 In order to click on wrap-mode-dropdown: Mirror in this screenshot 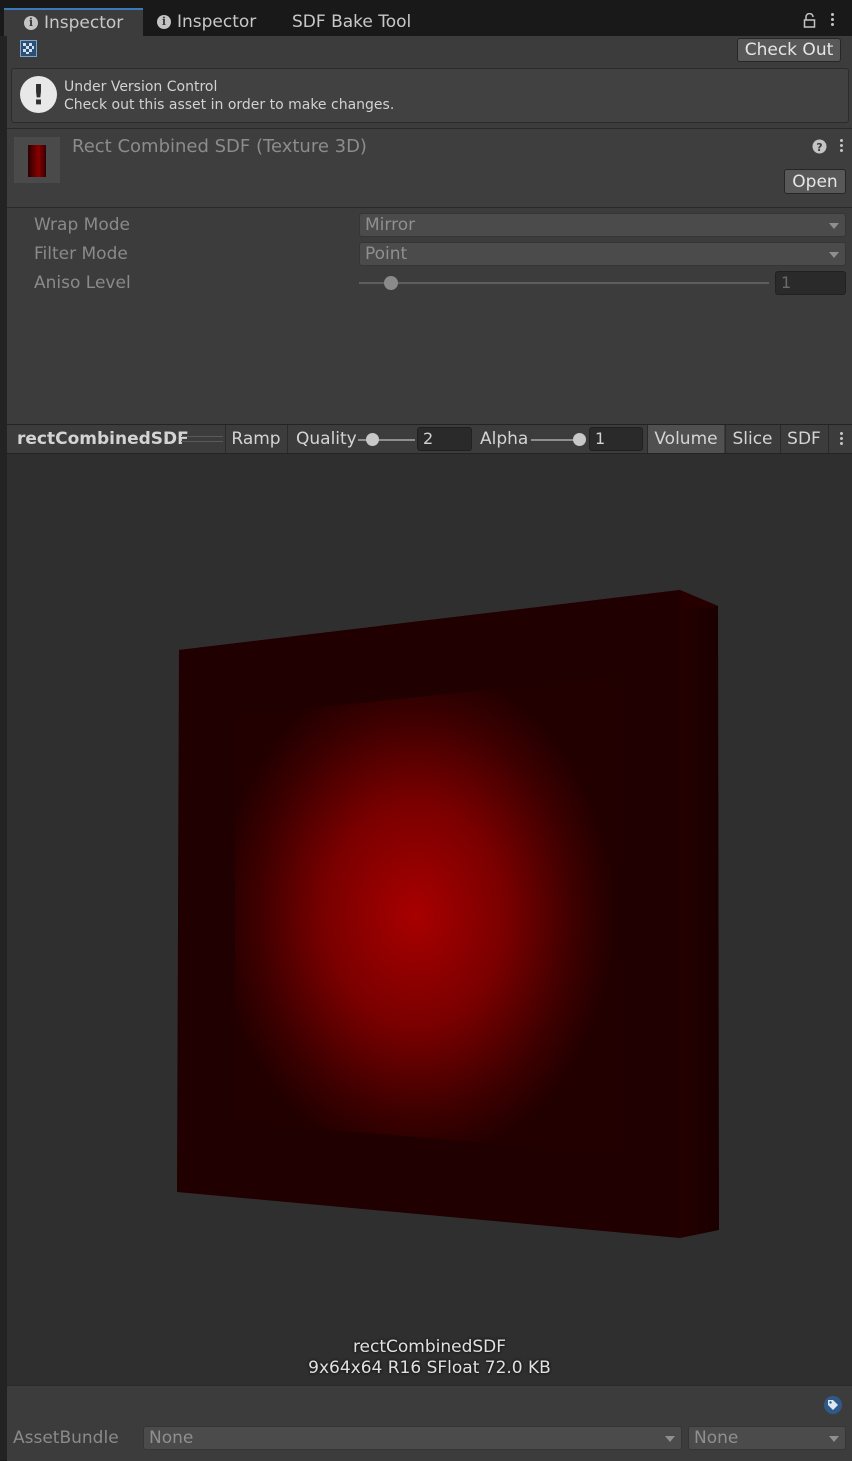, I will do `click(602, 225)`.